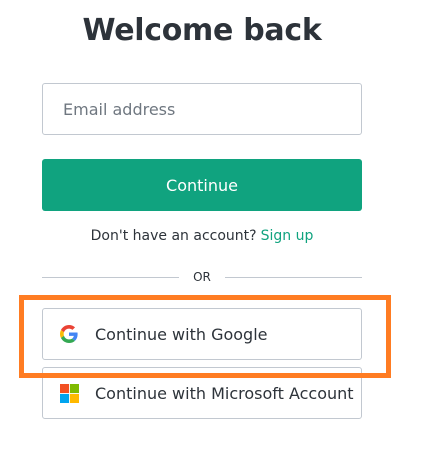 The image size is (421, 471). Describe the element at coordinates (202, 109) in the screenshot. I see `email-field` at that location.